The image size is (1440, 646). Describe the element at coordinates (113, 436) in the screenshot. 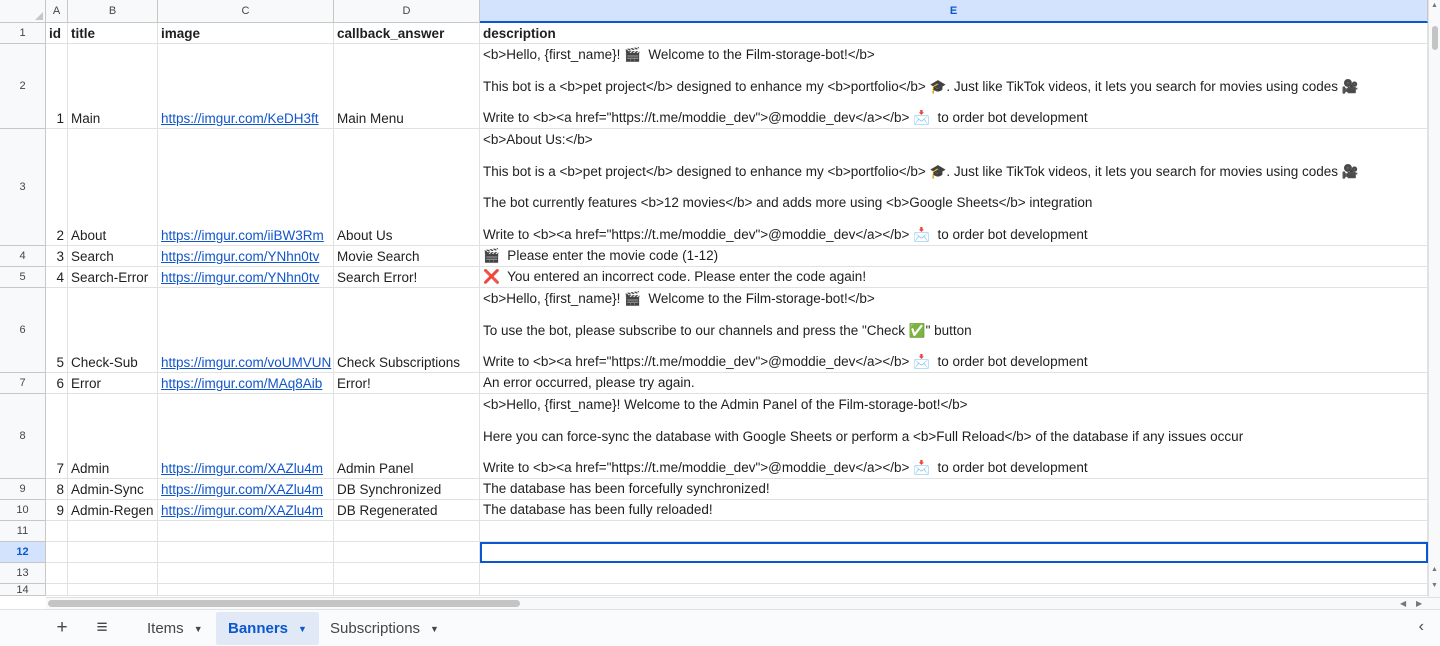

I see `title-cell: Admin` at that location.